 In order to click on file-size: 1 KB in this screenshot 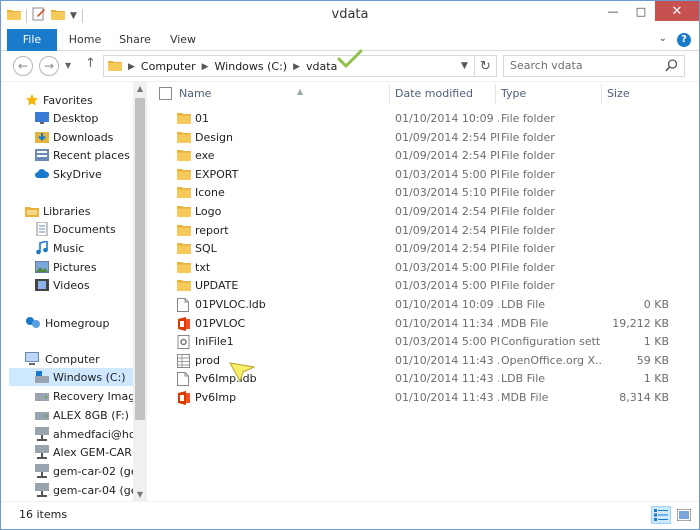, I will do `click(656, 379)`.